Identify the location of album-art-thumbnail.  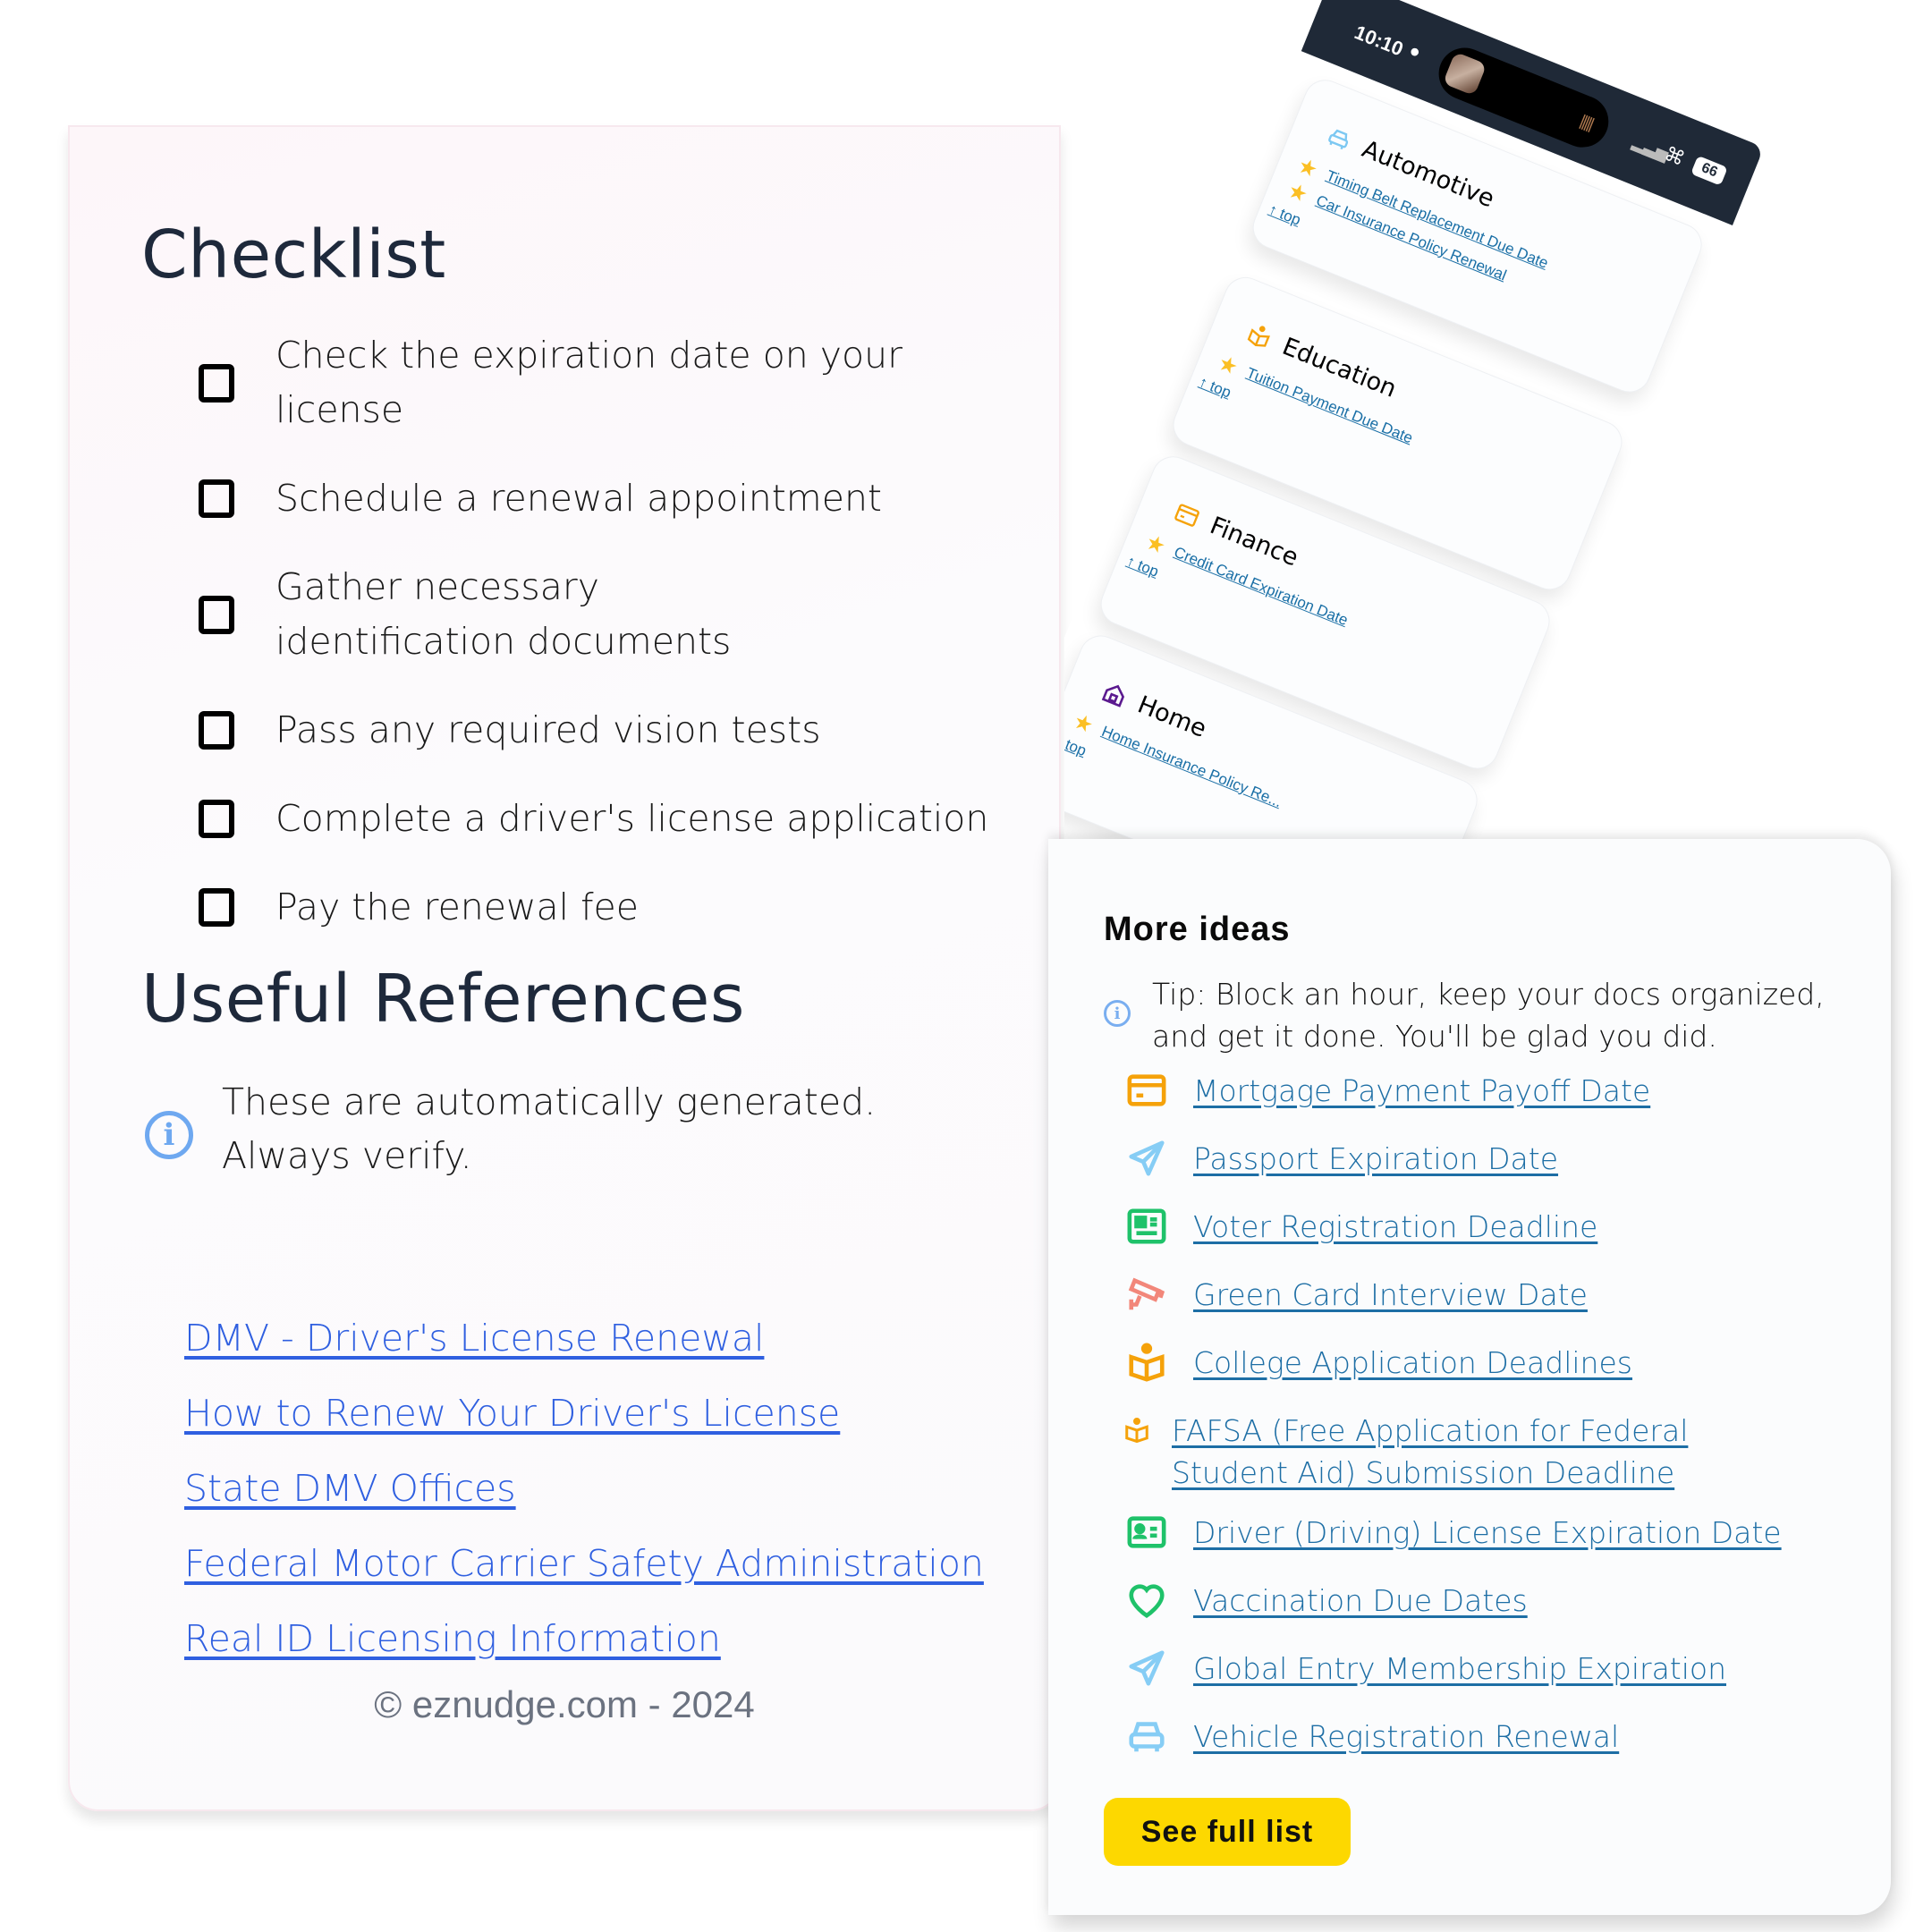
(1464, 74).